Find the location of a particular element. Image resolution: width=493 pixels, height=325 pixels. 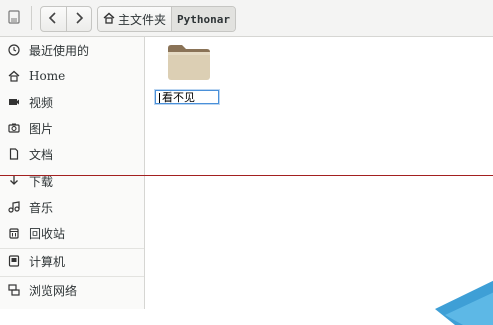

forward-button is located at coordinates (78, 19).